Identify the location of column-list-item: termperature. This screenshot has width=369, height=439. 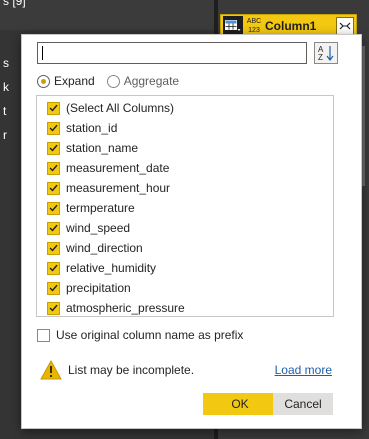
(185, 208).